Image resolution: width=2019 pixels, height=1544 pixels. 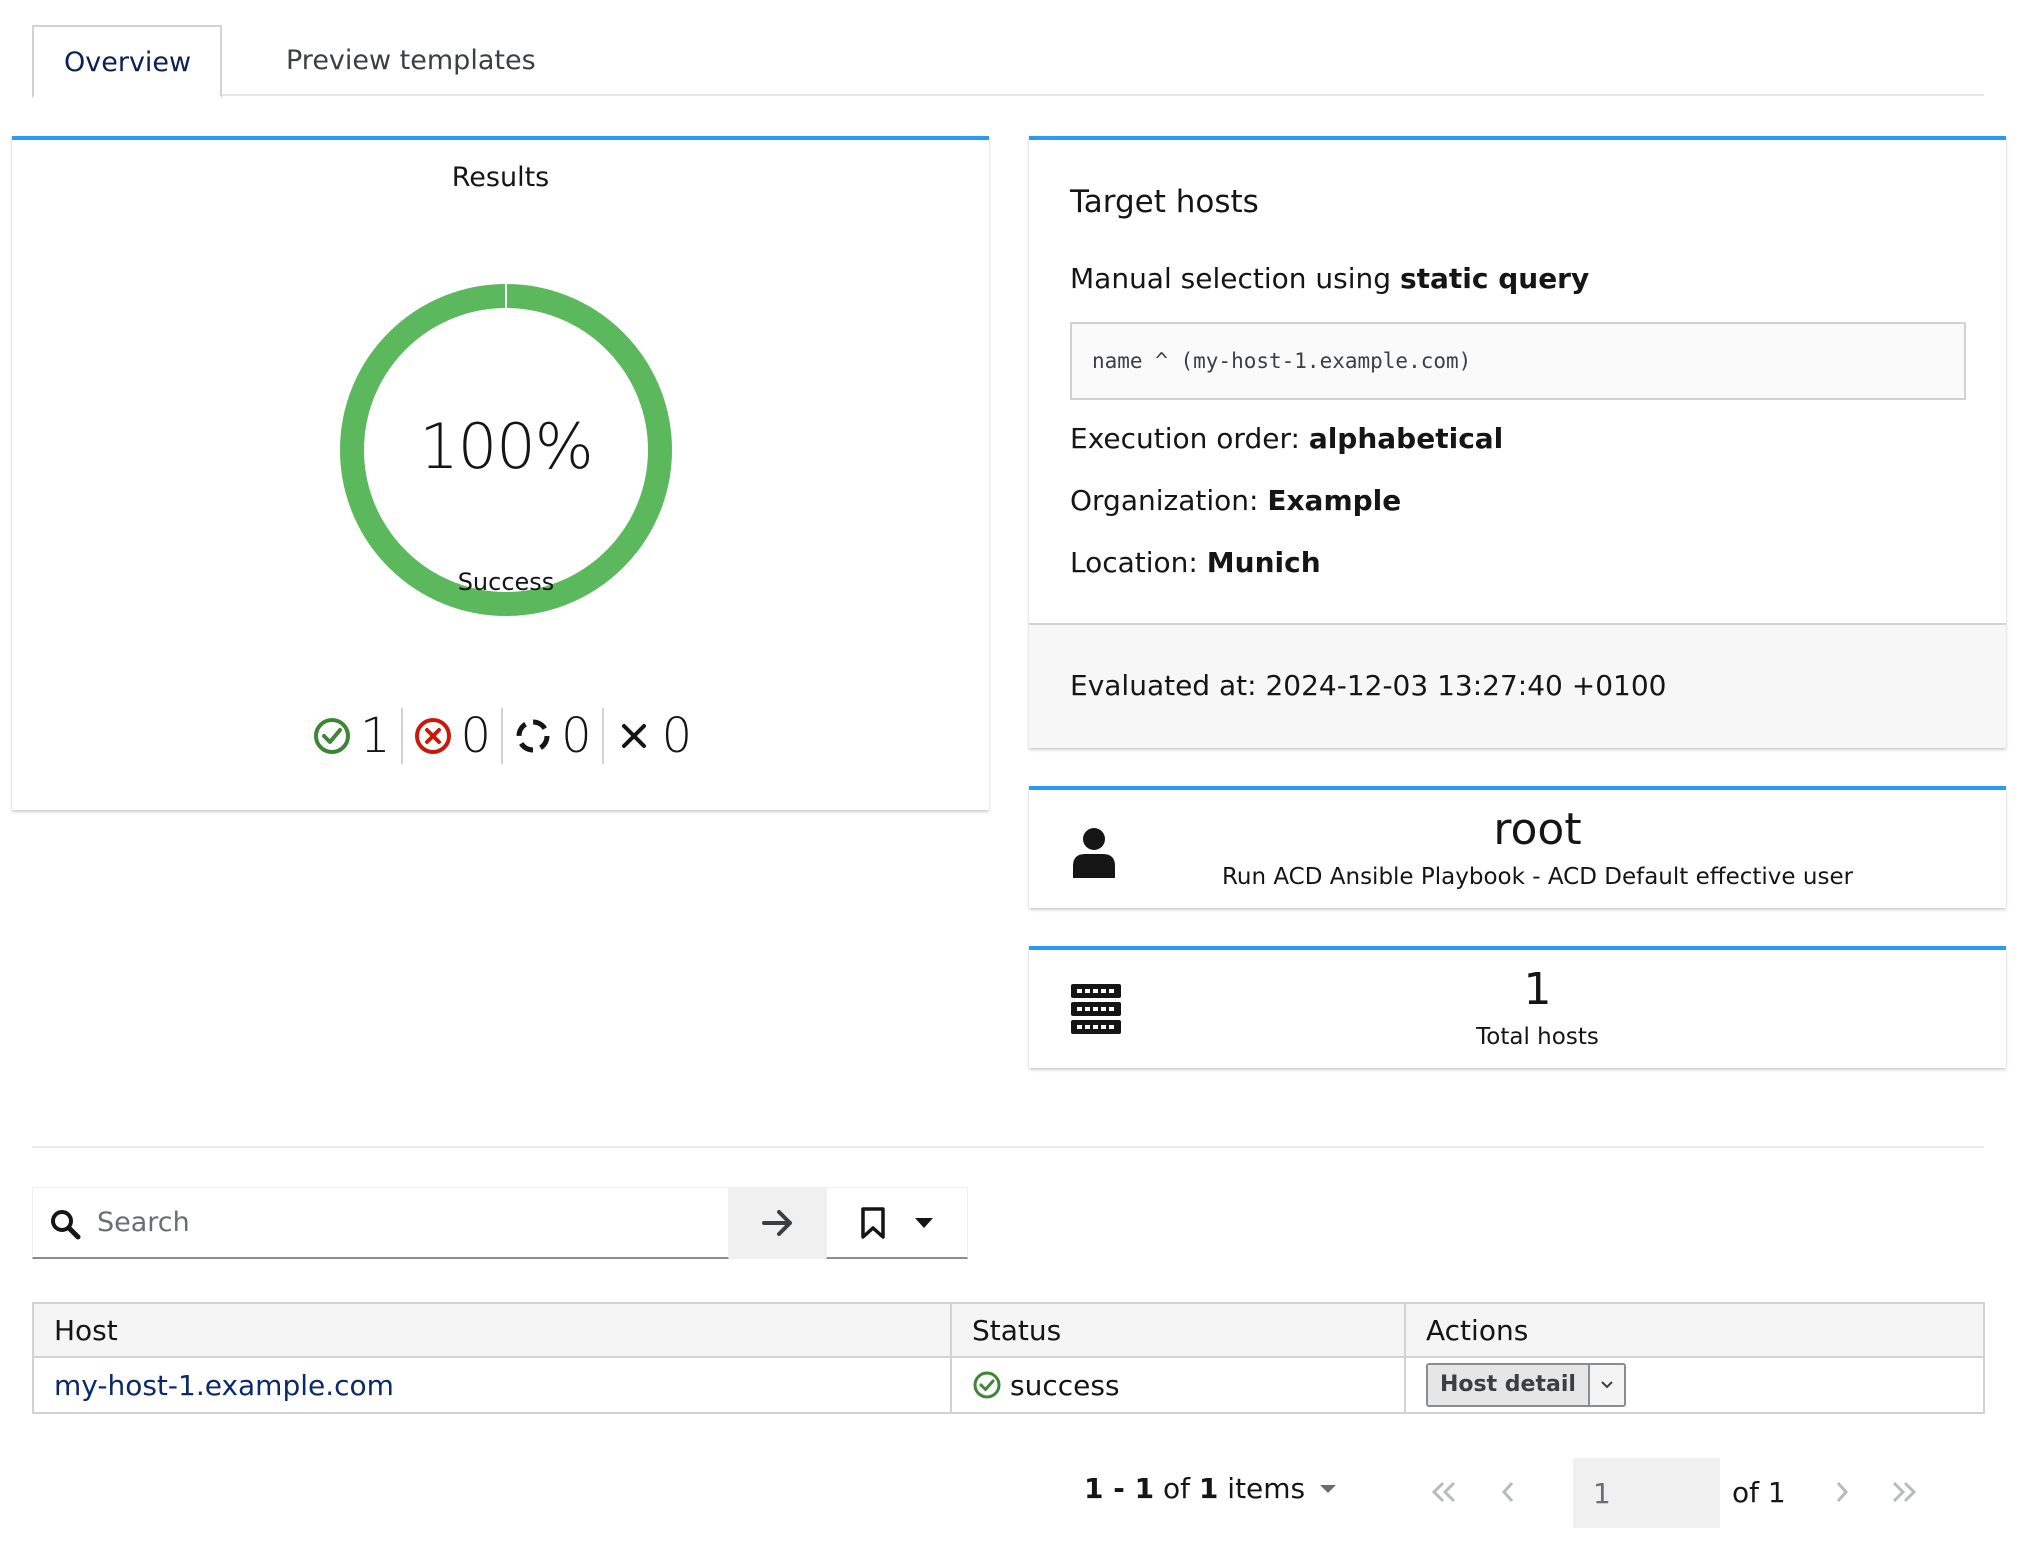 What do you see at coordinates (1537, 989) in the screenshot?
I see `total-hosts-value: 1` at bounding box center [1537, 989].